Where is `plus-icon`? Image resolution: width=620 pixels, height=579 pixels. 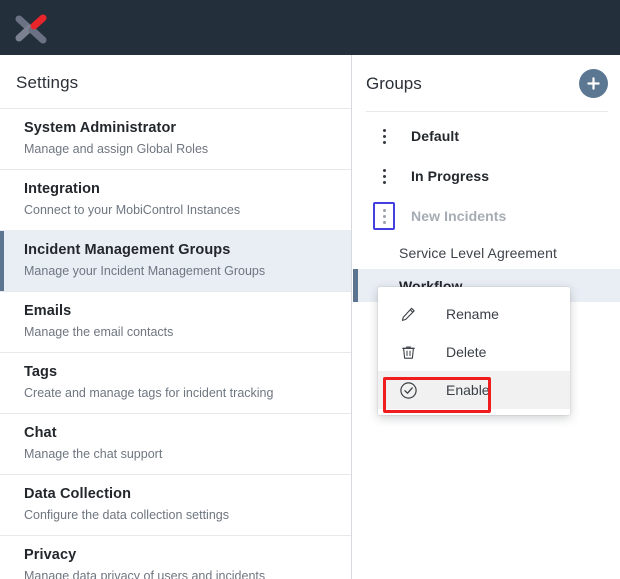 plus-icon is located at coordinates (593, 83).